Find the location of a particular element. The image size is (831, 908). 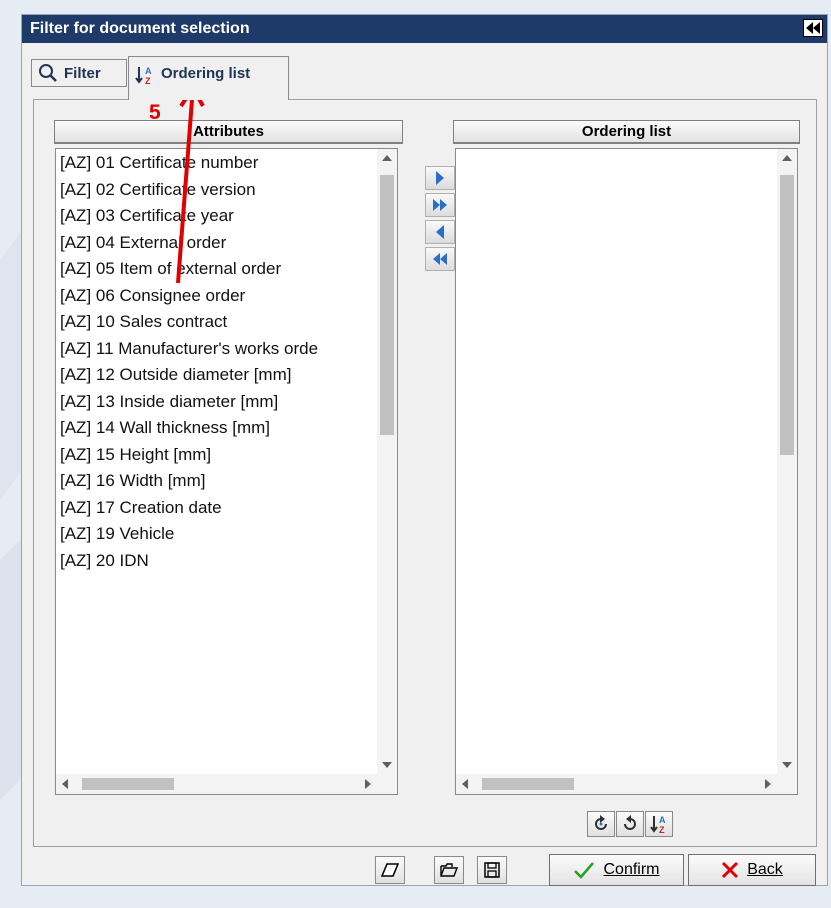

open-folder-icon is located at coordinates (449, 870).